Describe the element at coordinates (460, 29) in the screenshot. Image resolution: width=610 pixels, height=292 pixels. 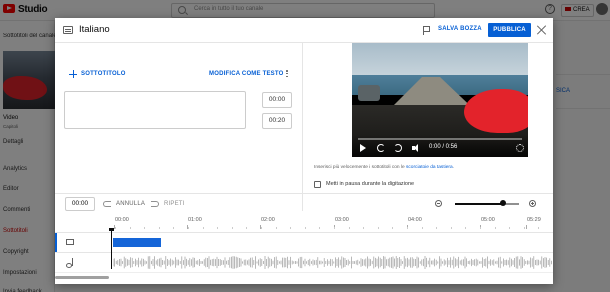
I see `save-draft-button: SALVA BOZZA` at that location.